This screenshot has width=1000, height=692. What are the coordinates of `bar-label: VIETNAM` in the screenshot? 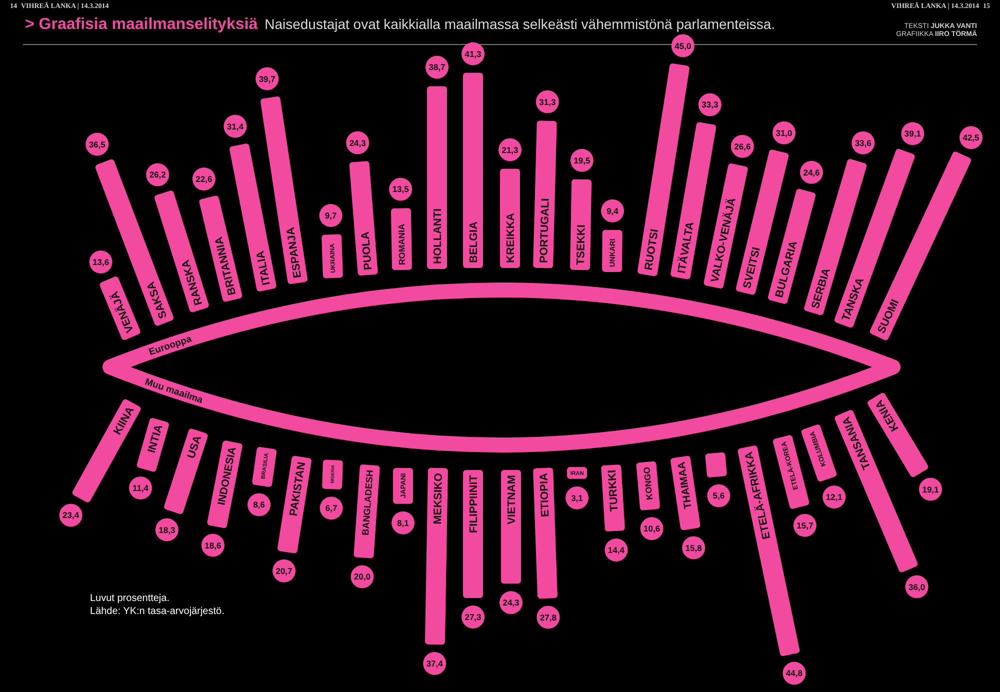 It's located at (512, 499).